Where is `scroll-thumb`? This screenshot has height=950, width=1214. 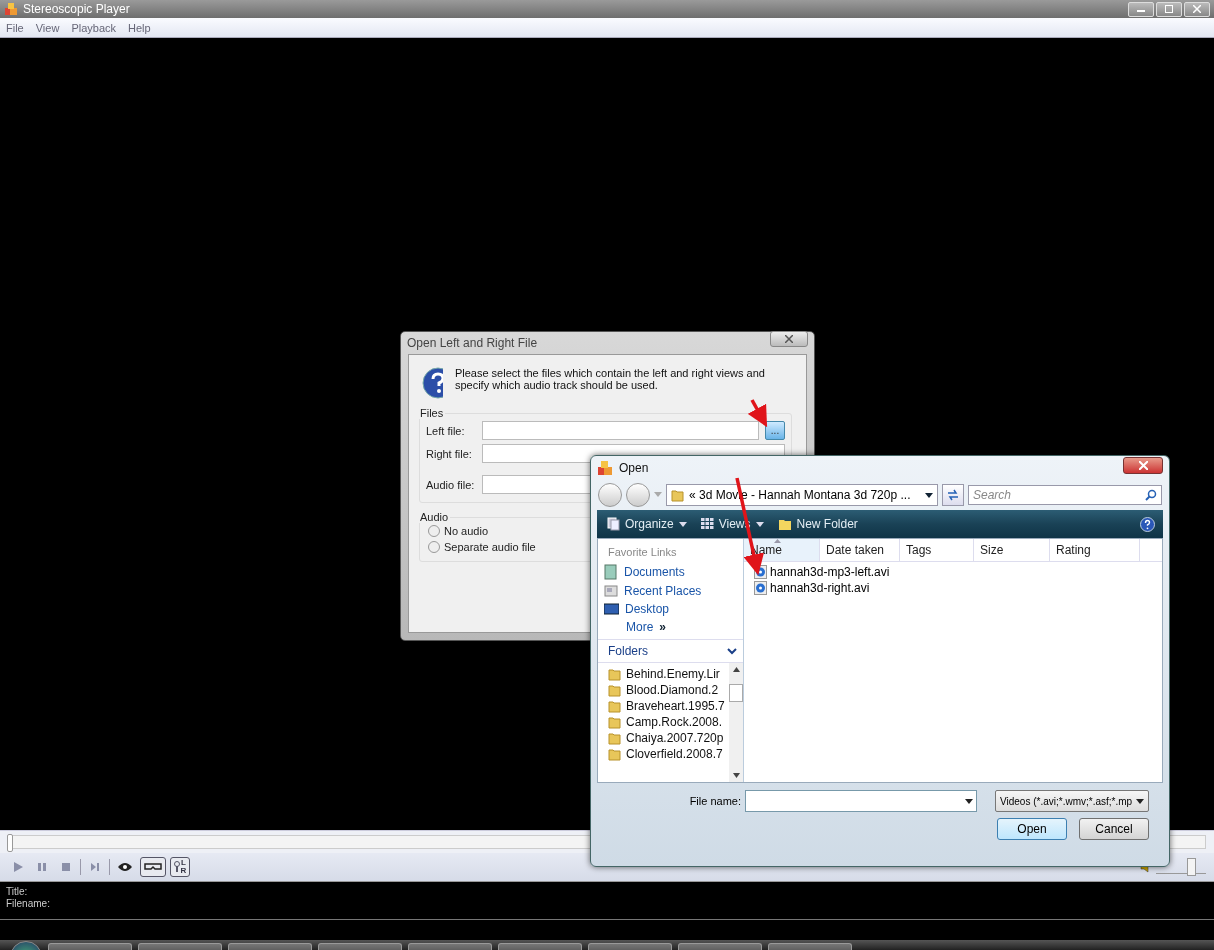 scroll-thumb is located at coordinates (736, 693).